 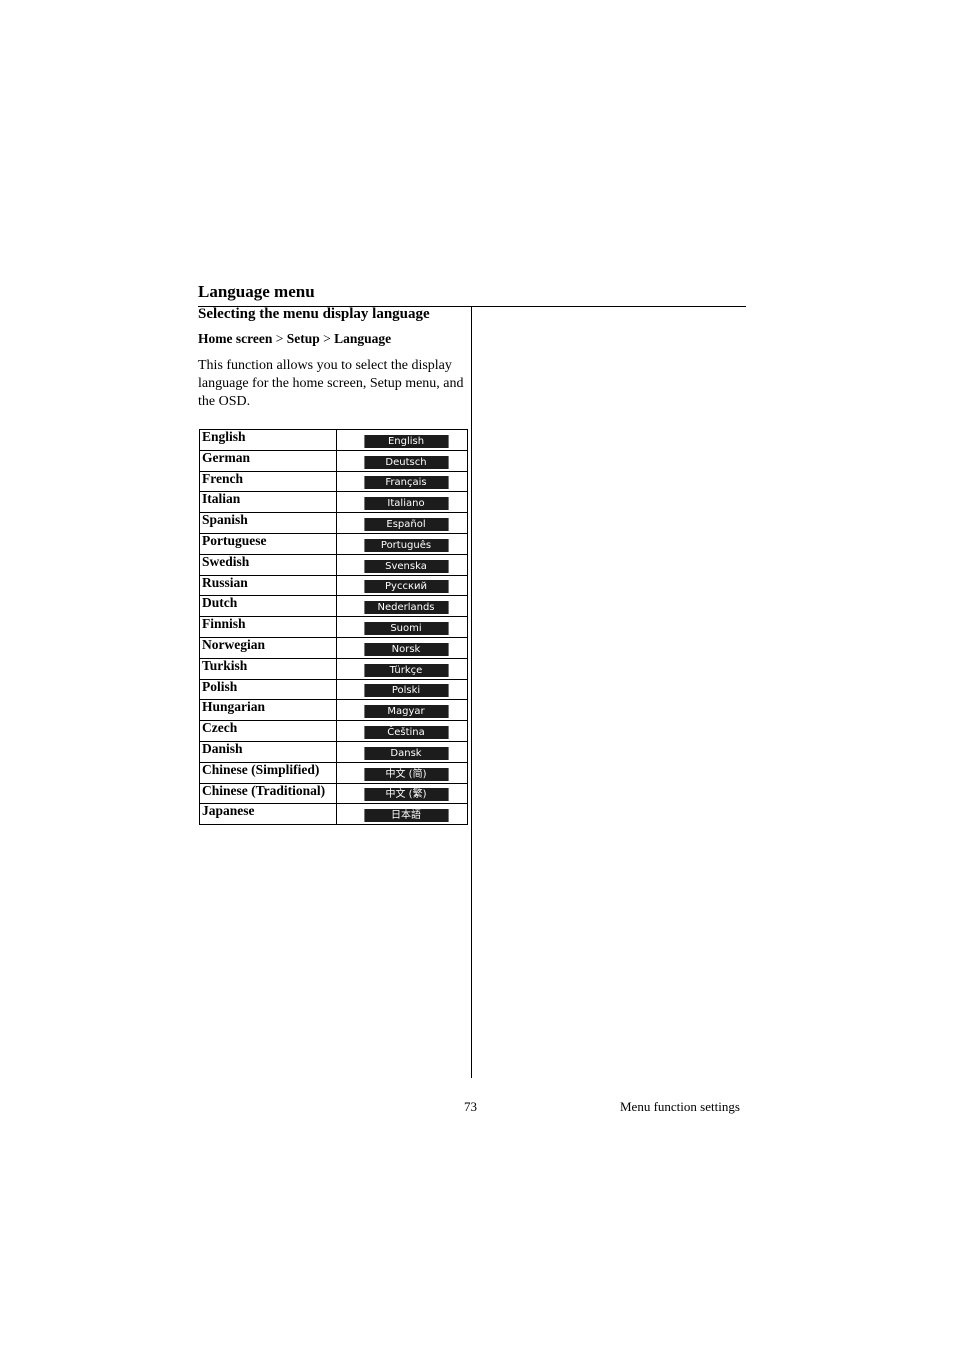 I want to click on osd-preview-cell: Svenska, so click(x=402, y=564).